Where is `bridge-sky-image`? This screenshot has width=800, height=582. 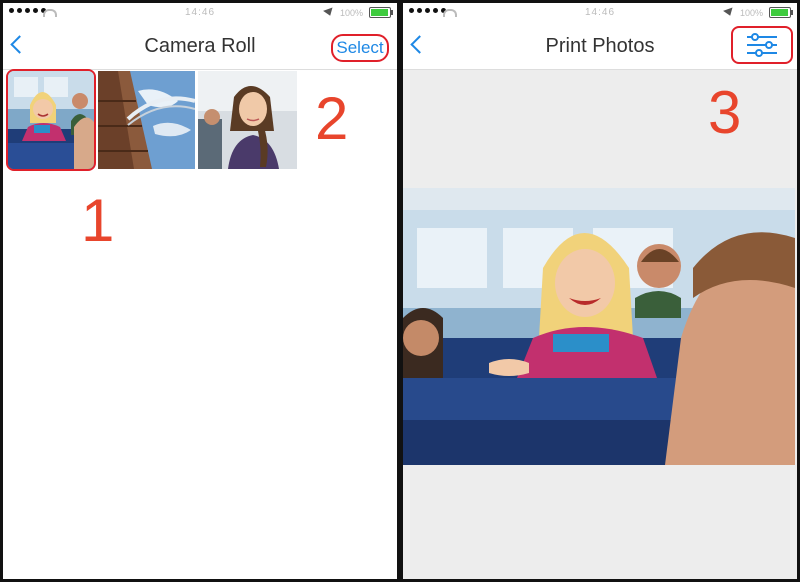 bridge-sky-image is located at coordinates (146, 120).